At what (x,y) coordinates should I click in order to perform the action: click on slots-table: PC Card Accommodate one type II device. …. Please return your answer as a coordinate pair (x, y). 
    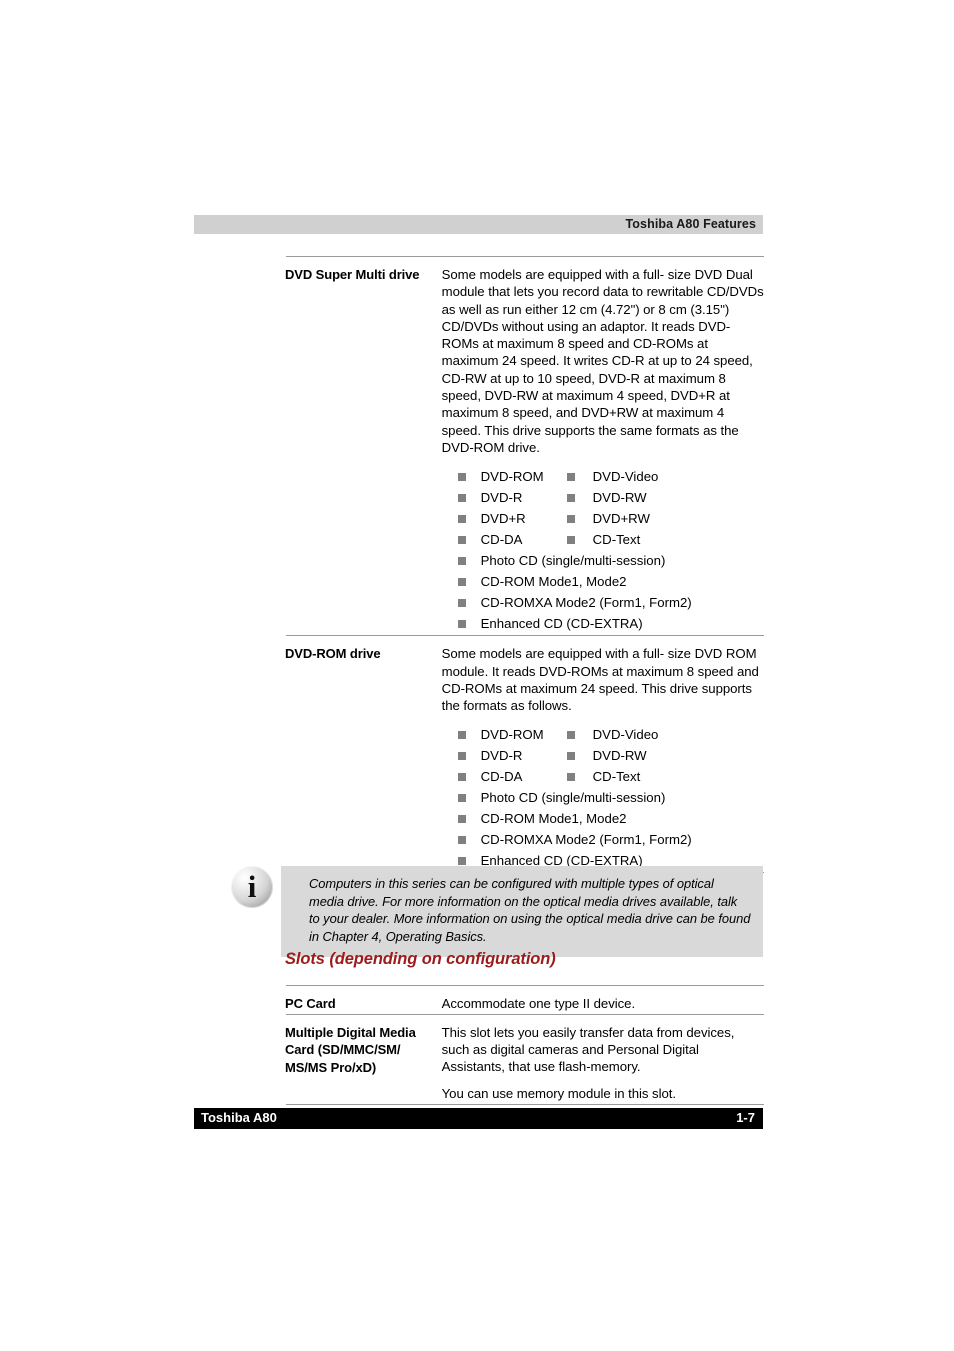
    Looking at the image, I should click on (525, 1045).